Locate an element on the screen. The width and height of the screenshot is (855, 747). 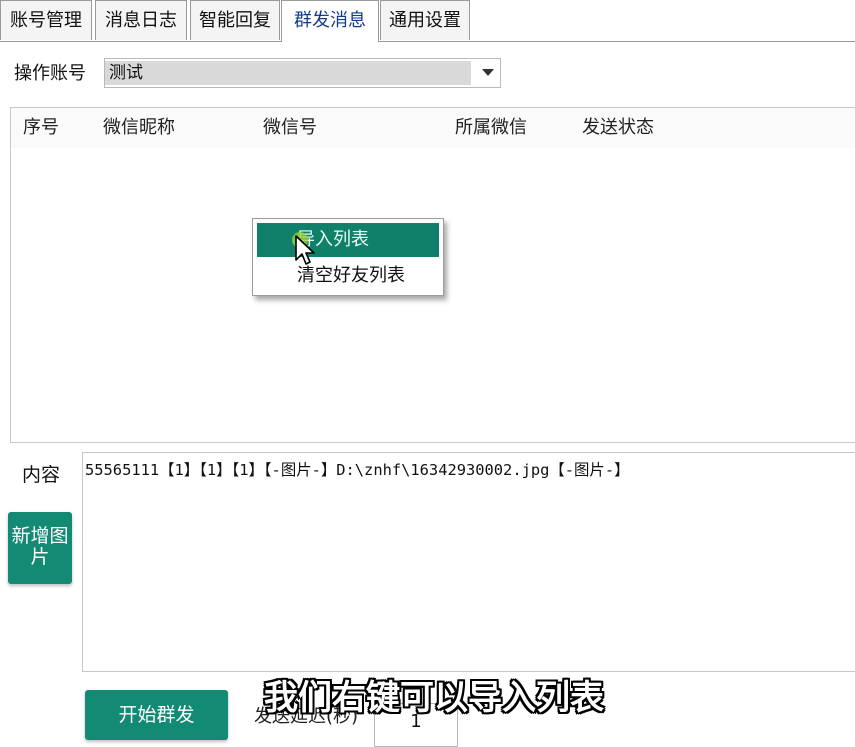
tab-message-log: 消息日志 is located at coordinates (141, 20).